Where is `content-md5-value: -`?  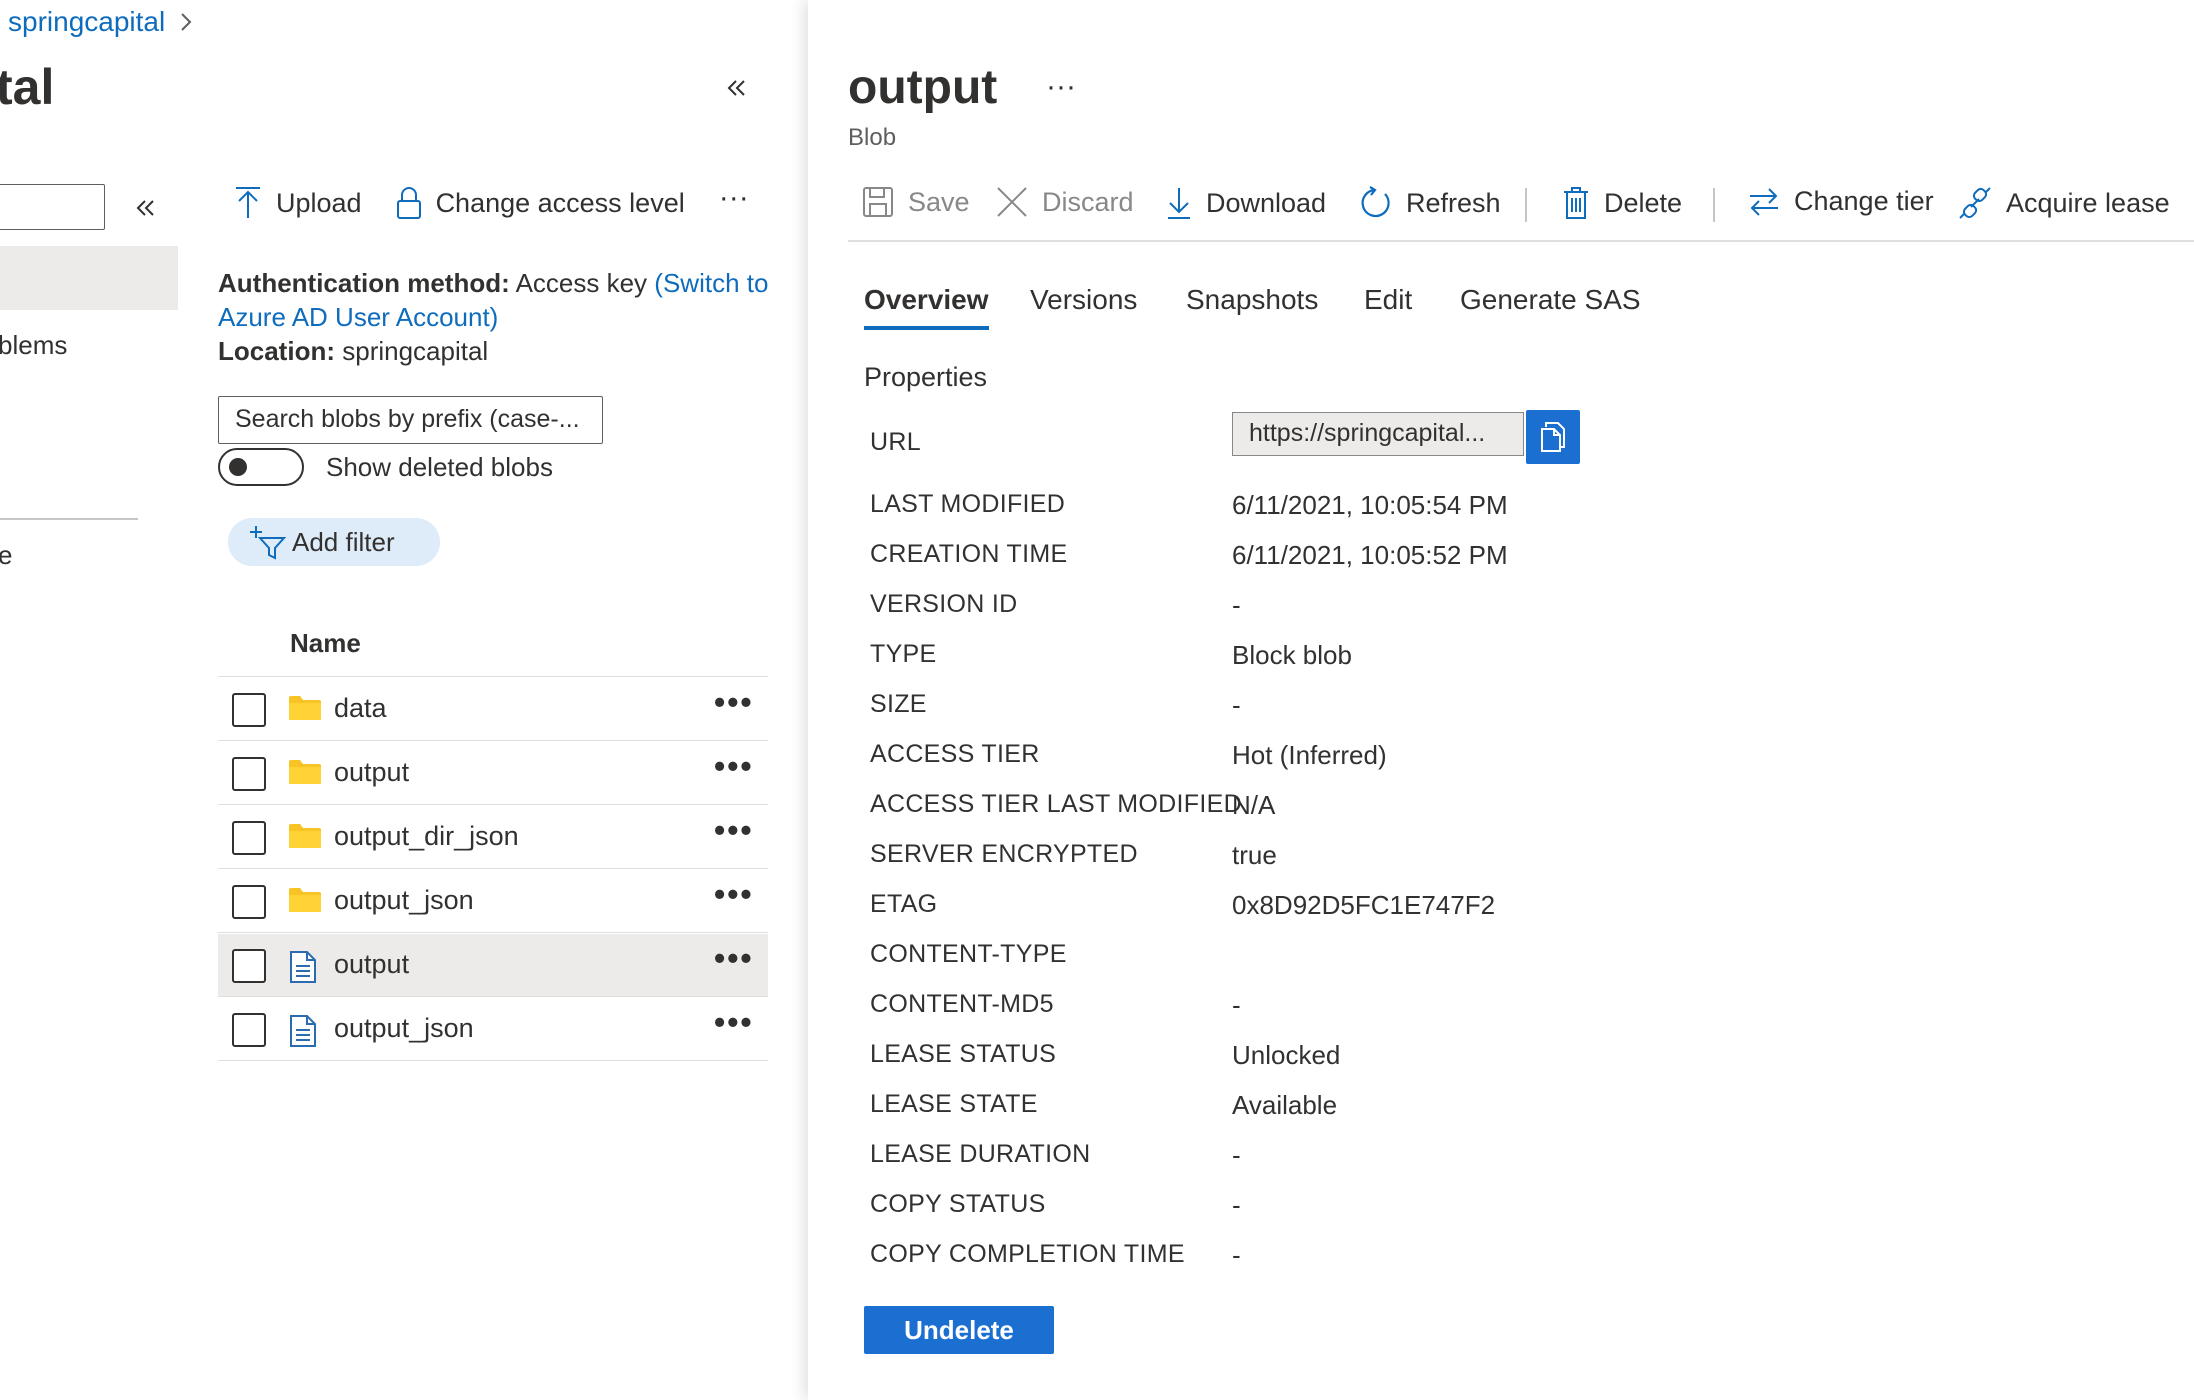
content-md5-value: - is located at coordinates (1236, 1005).